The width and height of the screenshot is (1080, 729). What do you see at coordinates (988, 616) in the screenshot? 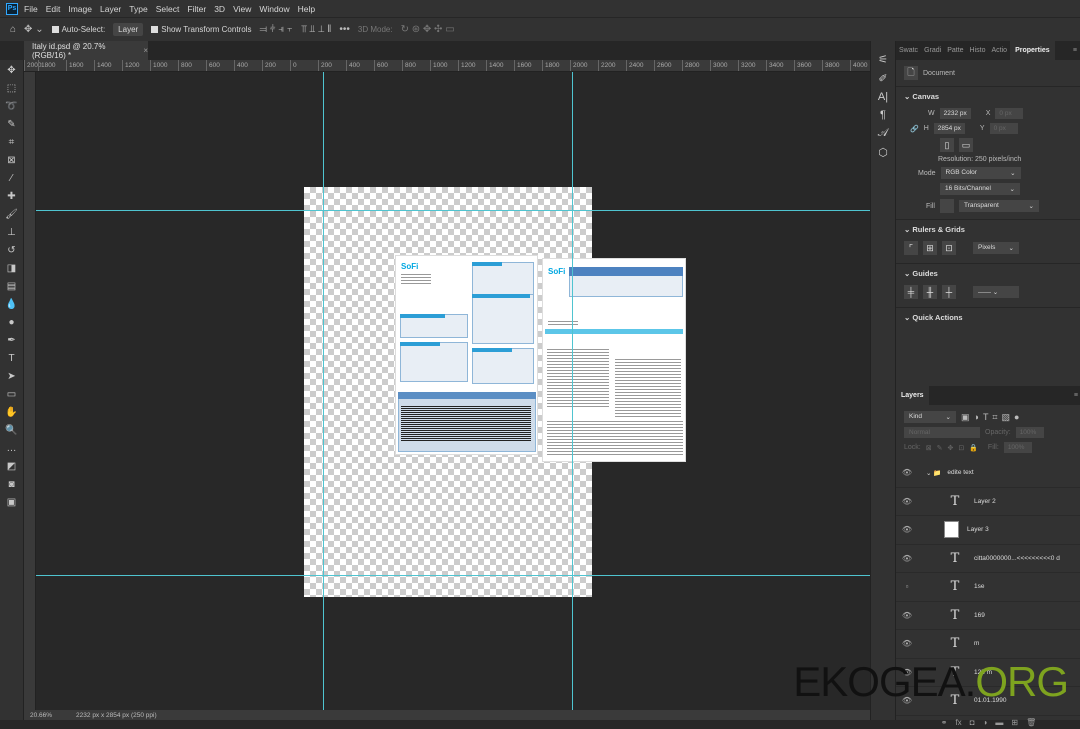
I see `layer-row: 👁 T 169` at bounding box center [988, 616].